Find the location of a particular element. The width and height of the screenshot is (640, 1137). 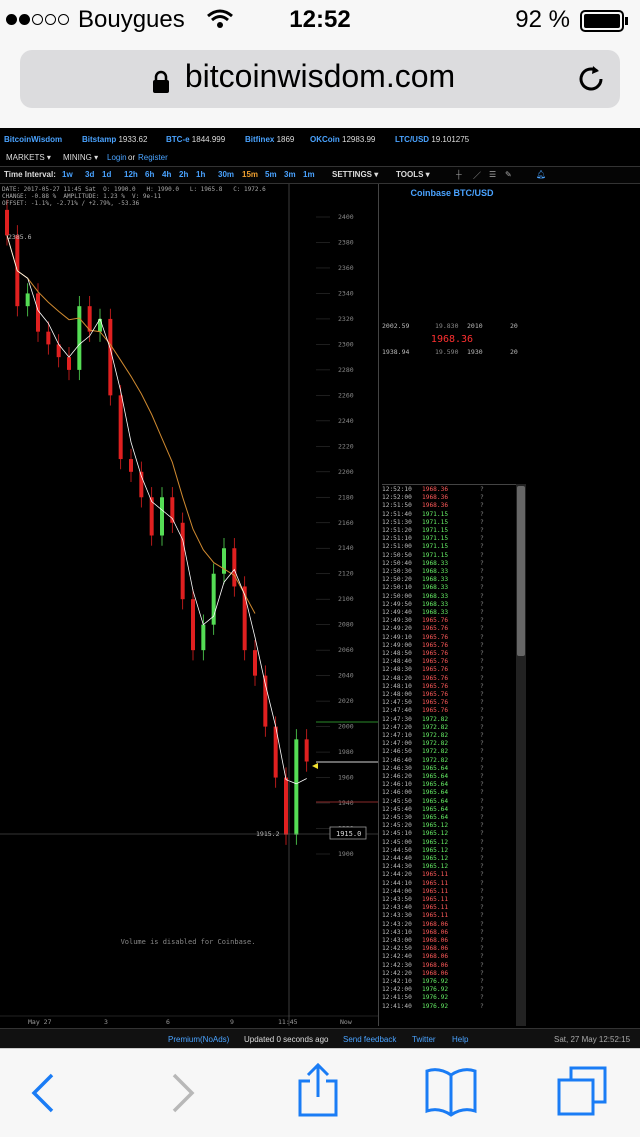

y-tick-label: 2180 is located at coordinates (346, 497).